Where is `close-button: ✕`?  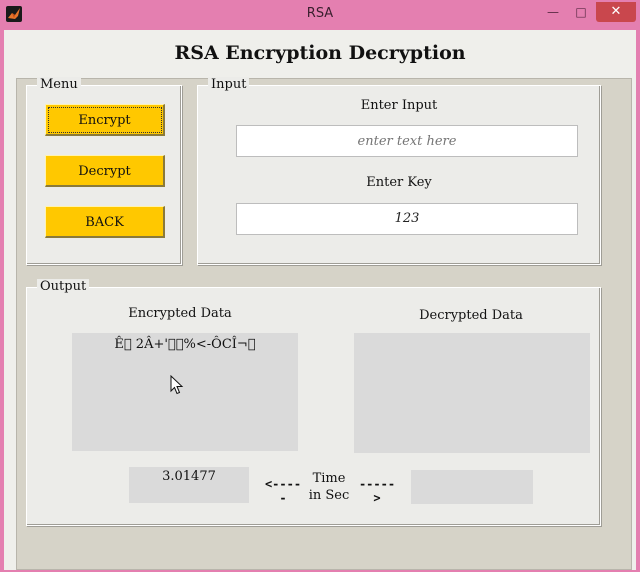 close-button: ✕ is located at coordinates (616, 12).